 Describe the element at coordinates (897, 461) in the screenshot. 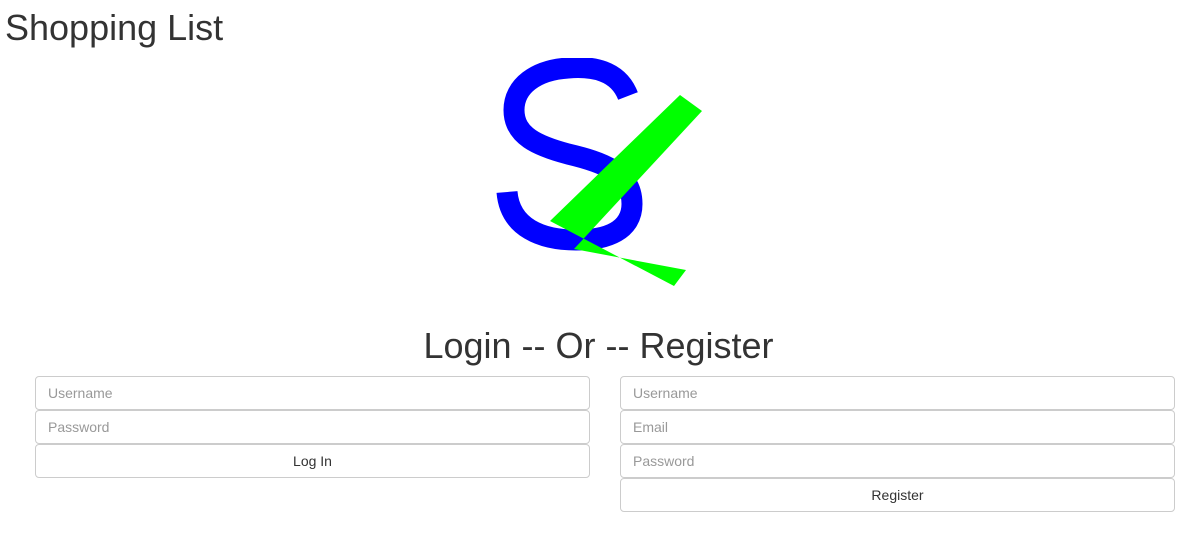

I see `register-password-input` at that location.